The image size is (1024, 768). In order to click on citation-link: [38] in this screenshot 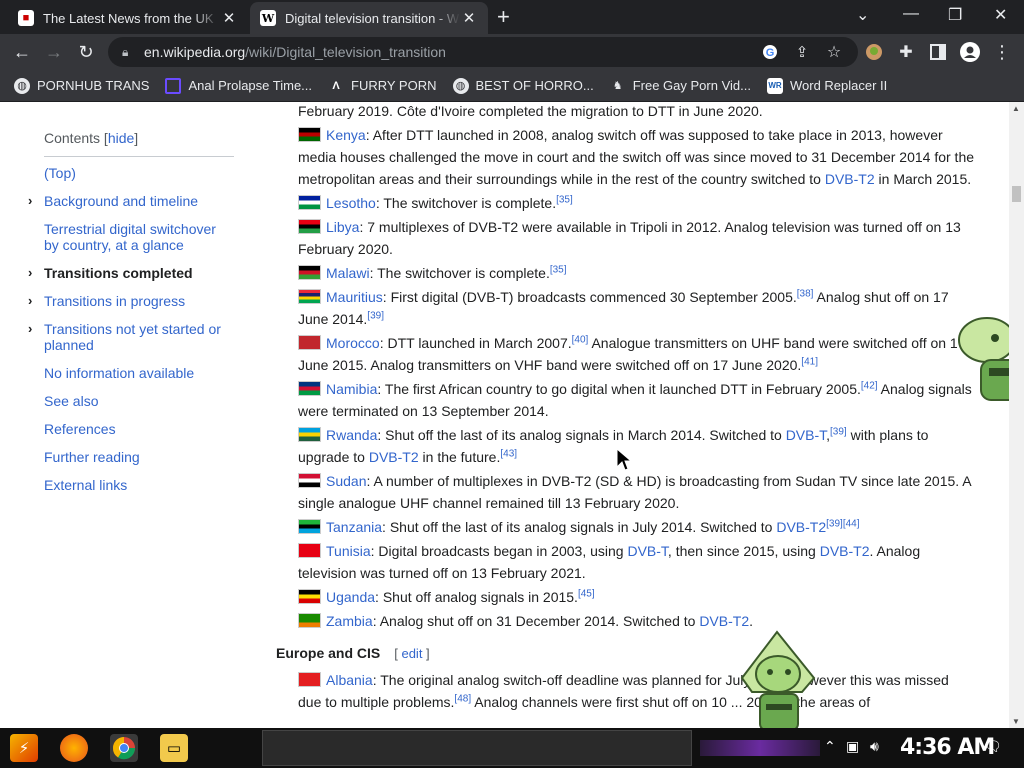, I will do `click(805, 293)`.